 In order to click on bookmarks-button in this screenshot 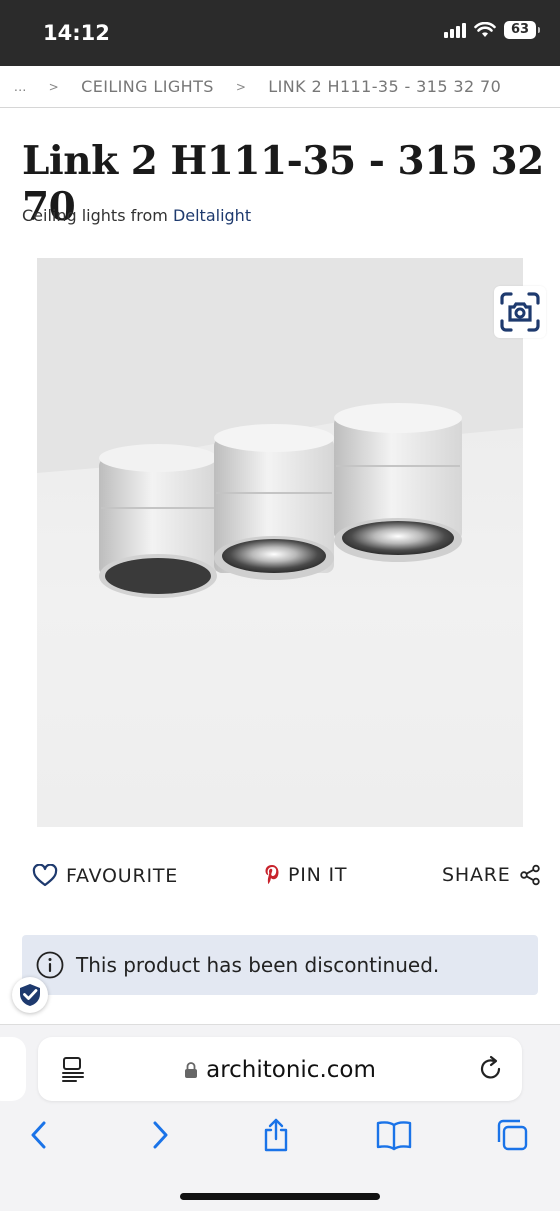, I will do `click(394, 1135)`.